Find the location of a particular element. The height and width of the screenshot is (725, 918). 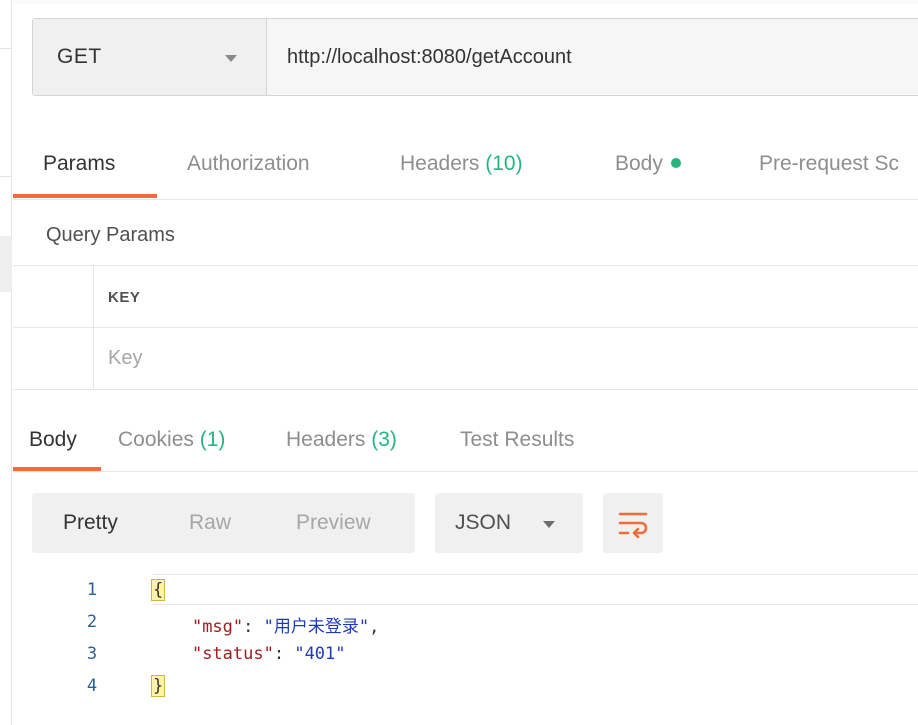

tab-headers-count: (10) is located at coordinates (504, 163).